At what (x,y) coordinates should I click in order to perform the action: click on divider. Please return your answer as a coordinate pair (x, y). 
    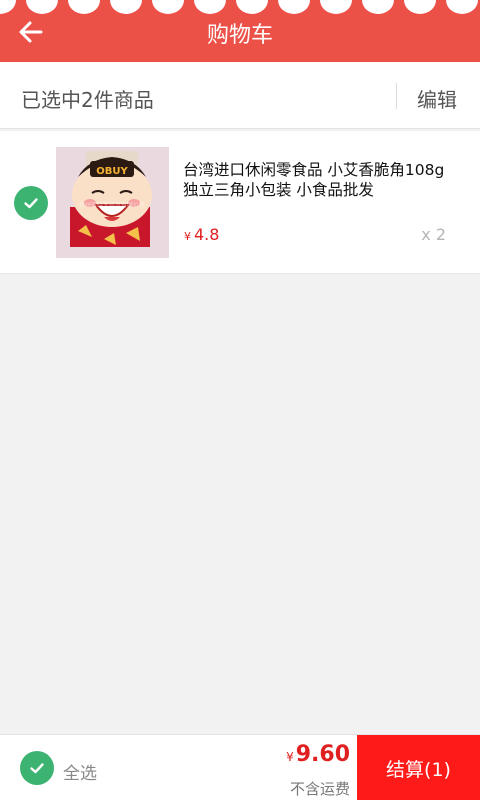
    Looking at the image, I should click on (396, 96).